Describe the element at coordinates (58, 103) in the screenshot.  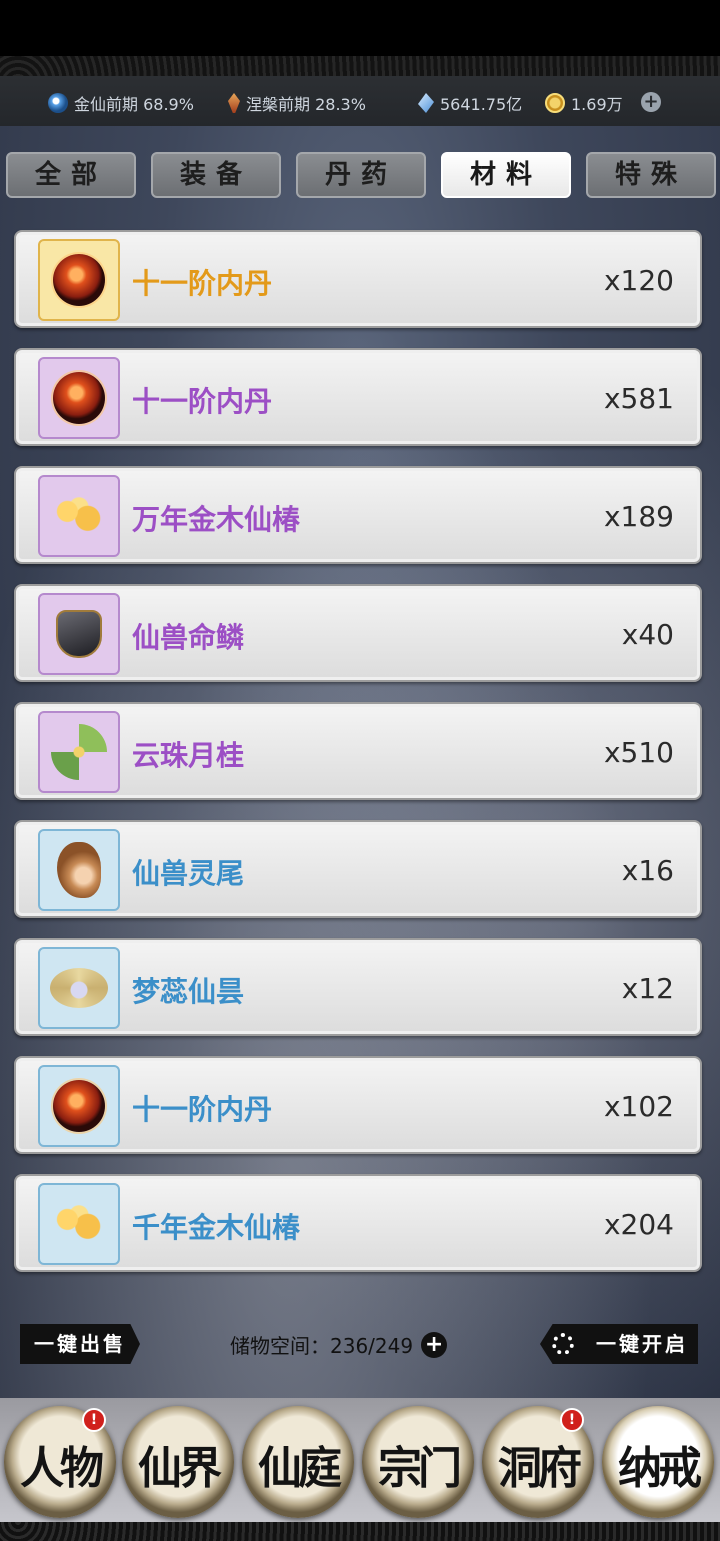
I see `realm-orb-icon` at that location.